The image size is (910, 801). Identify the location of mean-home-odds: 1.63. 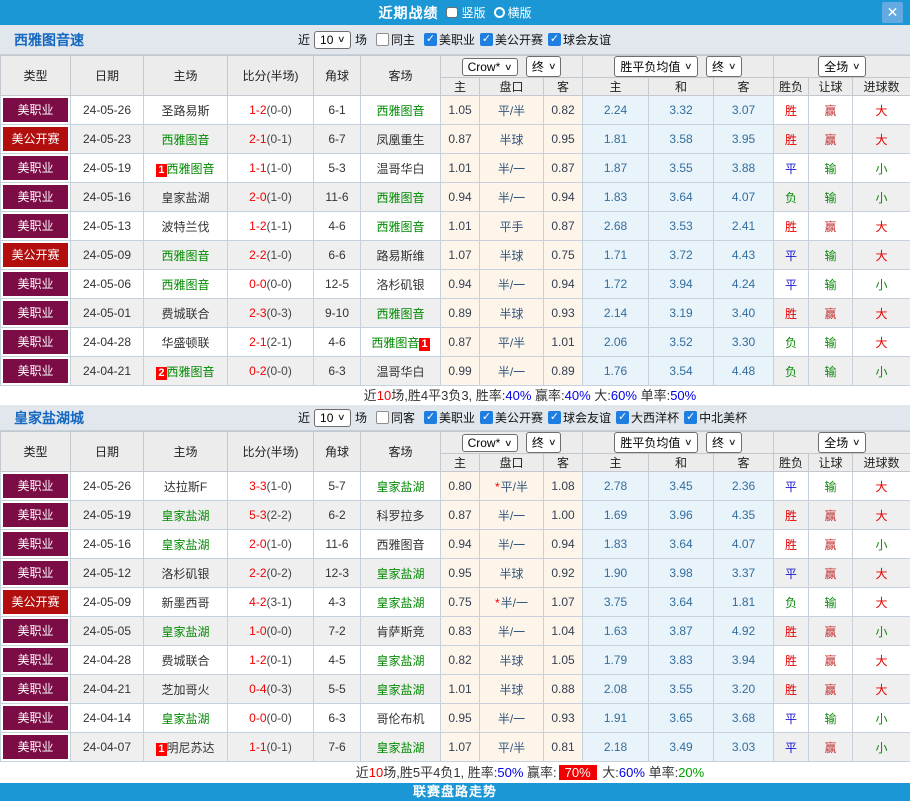
(616, 631).